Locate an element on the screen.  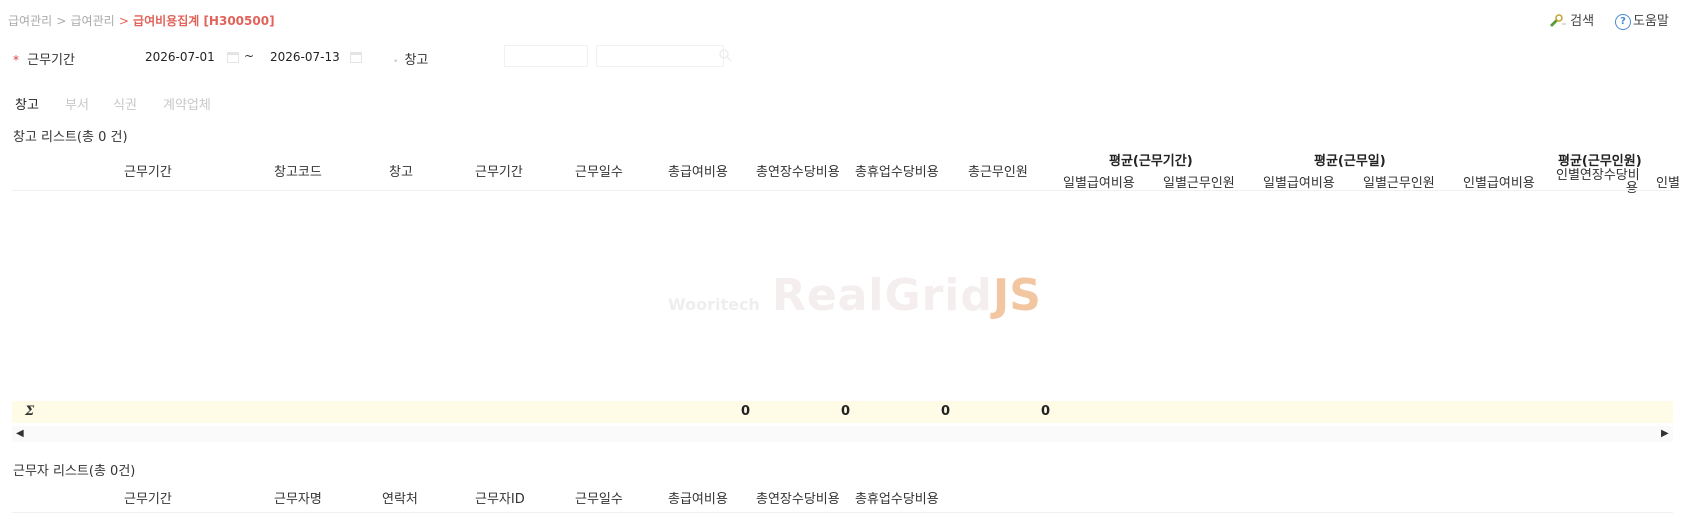
horizontal-scrollbar is located at coordinates (842, 434).